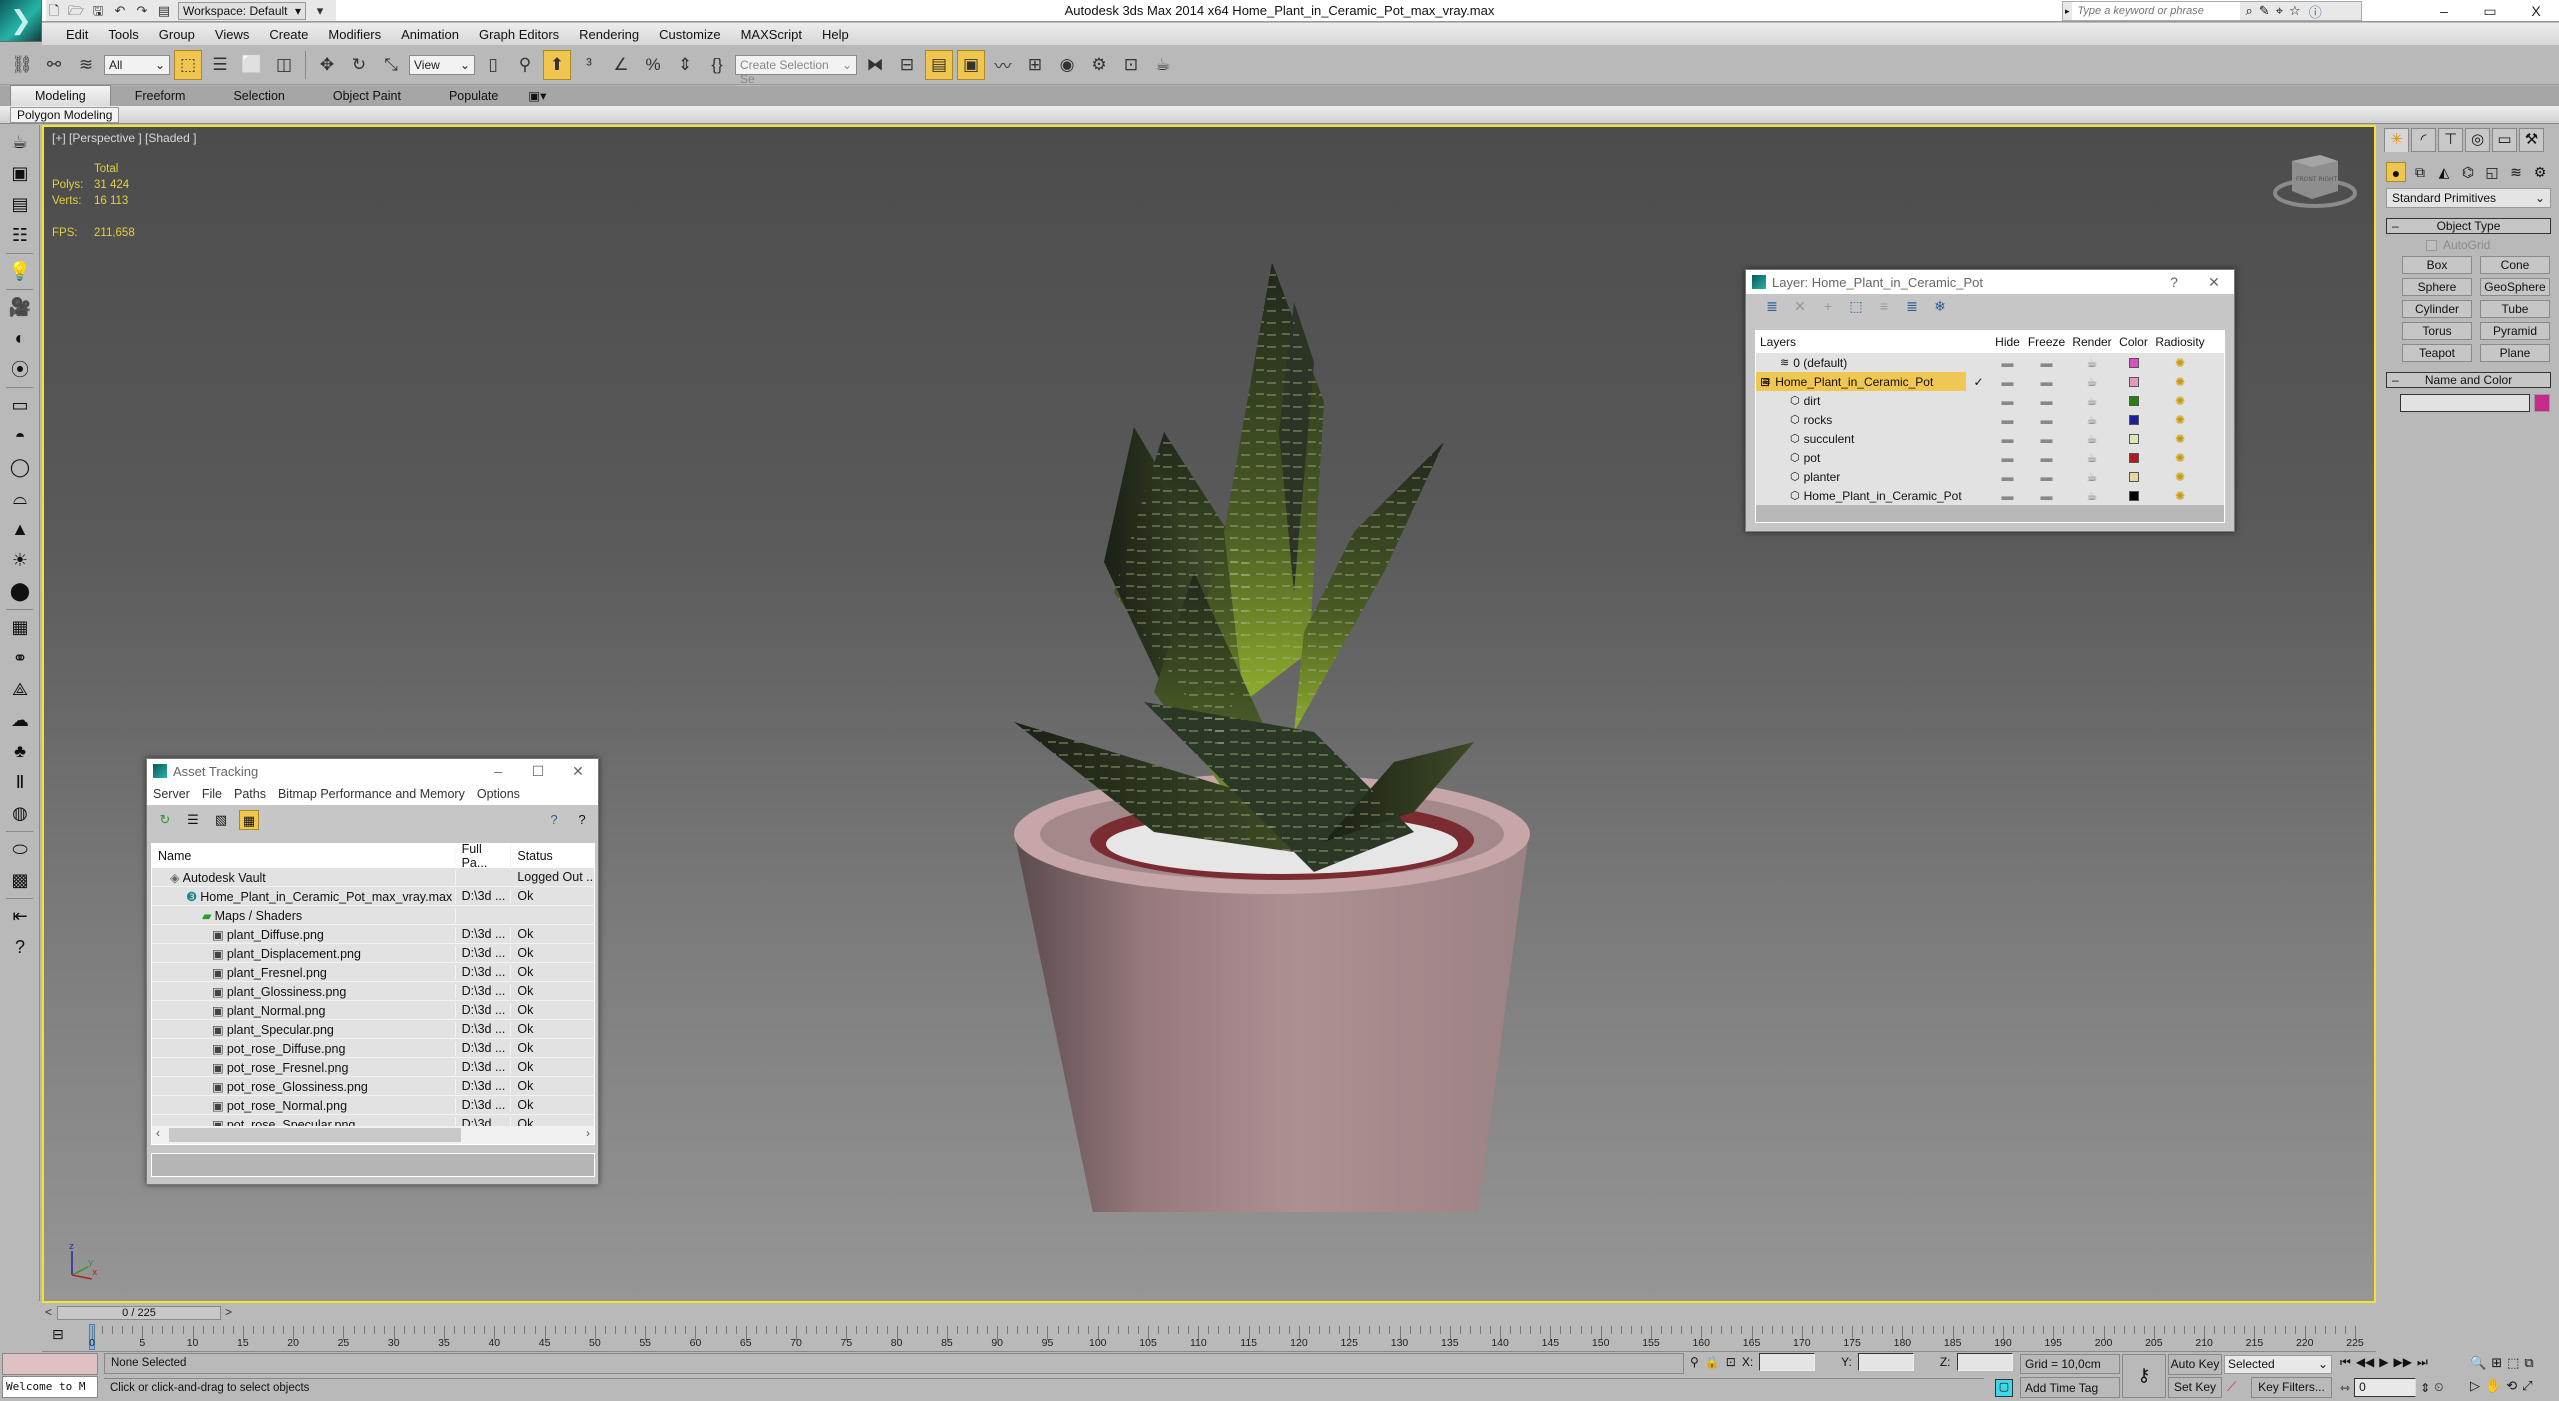 The image size is (2559, 1401). I want to click on table-view-icon: ▦, so click(249, 820).